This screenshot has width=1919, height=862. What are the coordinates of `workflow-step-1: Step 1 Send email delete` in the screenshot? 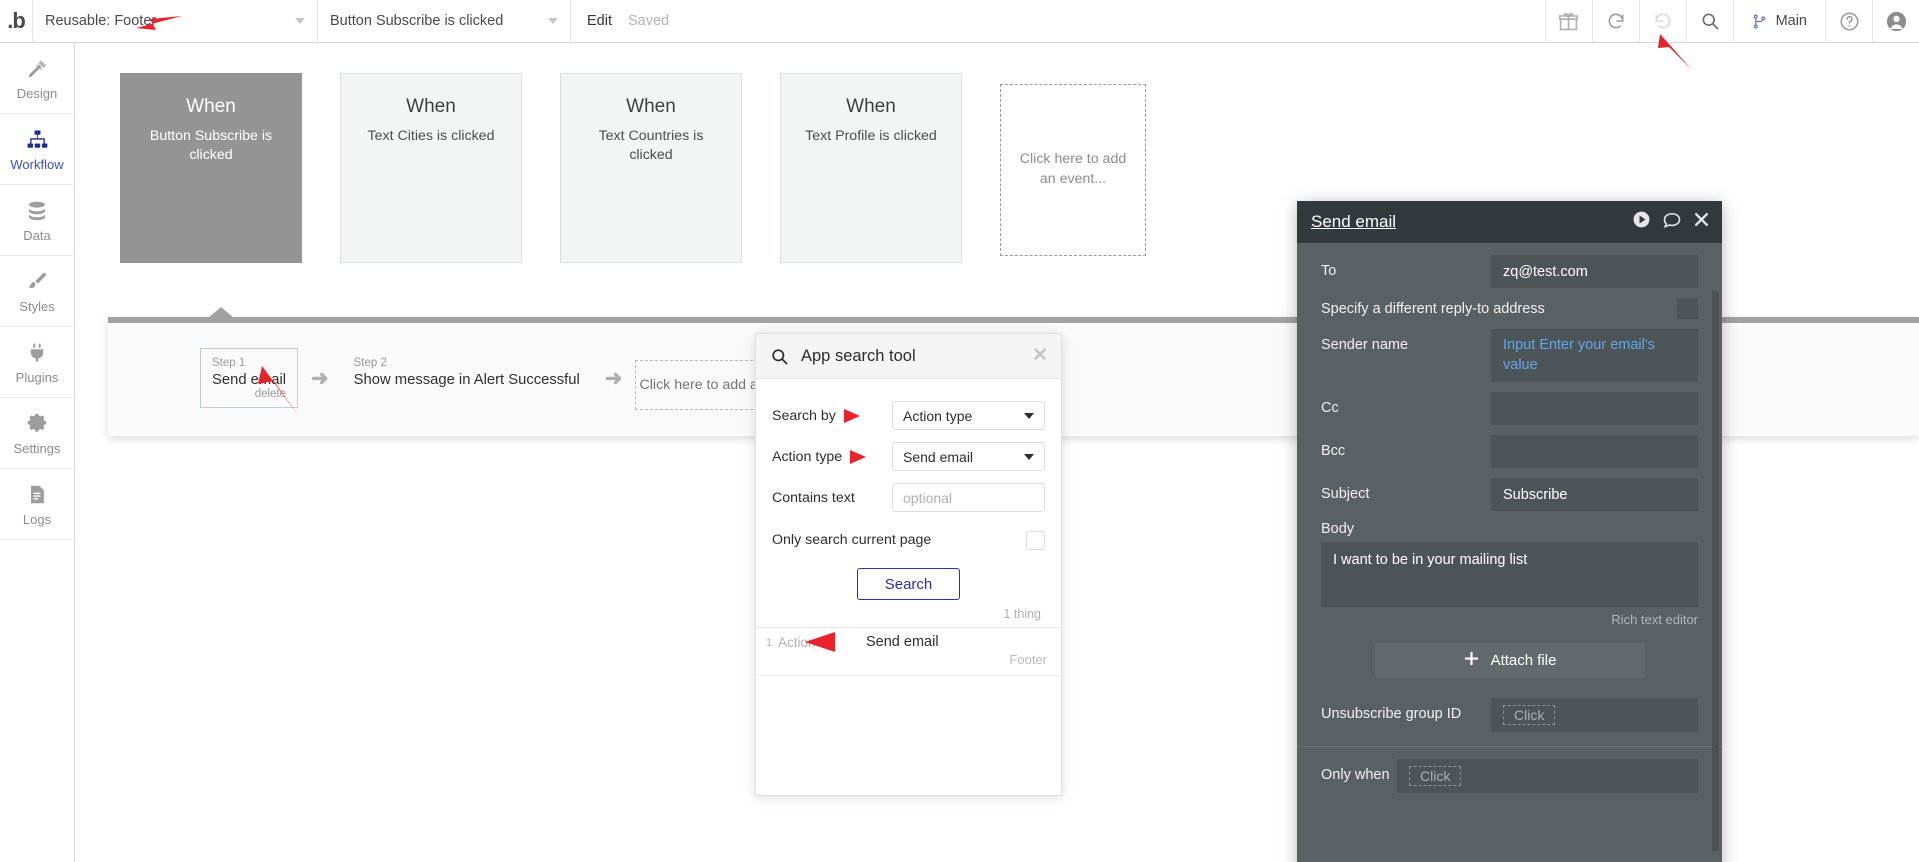 It's located at (249, 378).